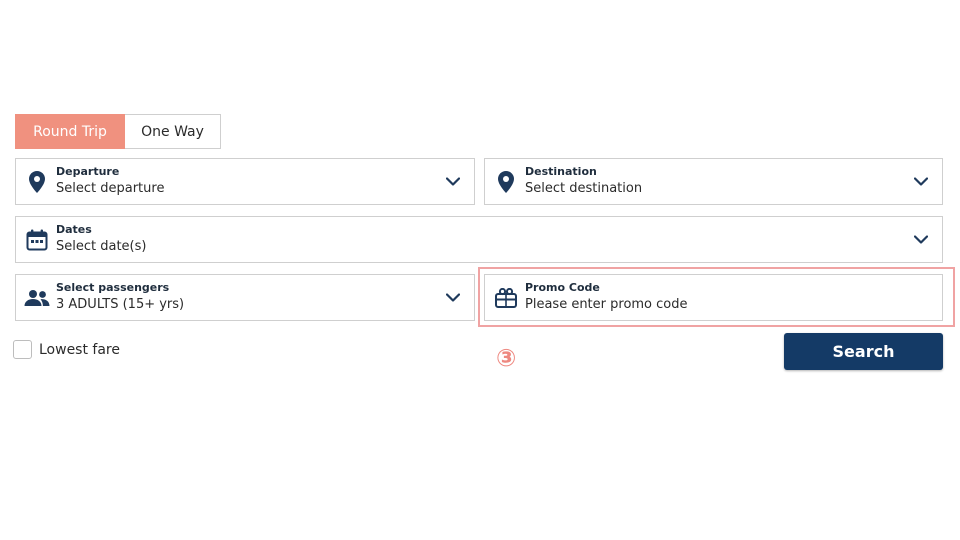 This screenshot has width=960, height=540. I want to click on passengers-text: Select passengers 3 ADULTS (15+ yrs), so click(244, 297).